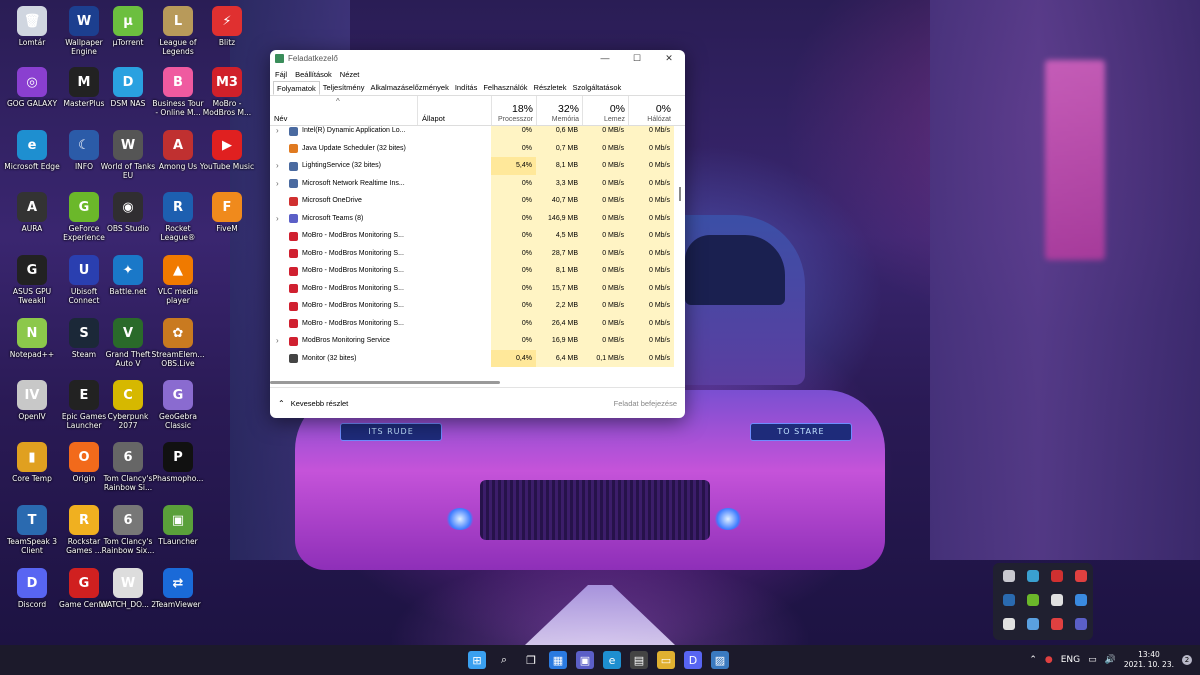 The height and width of the screenshot is (675, 1200). I want to click on horizontal-scrollbar, so click(473, 382).